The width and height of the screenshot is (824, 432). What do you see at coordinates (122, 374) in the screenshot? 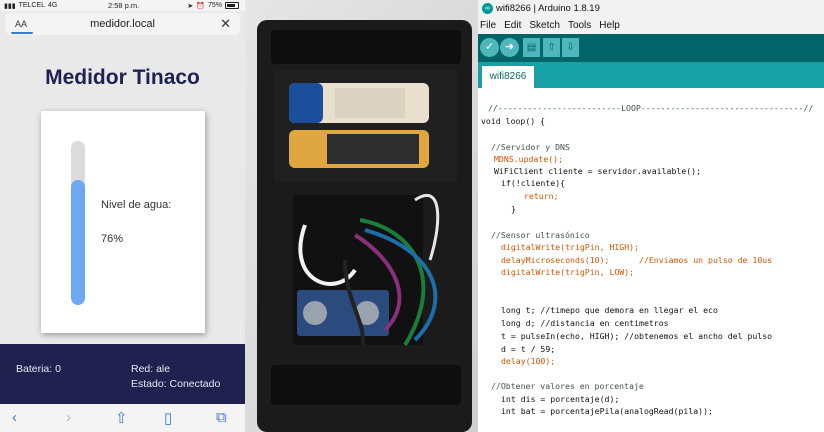
I see `status-footer: Bateria: 0 Red: ale Estado: Conectado` at bounding box center [122, 374].